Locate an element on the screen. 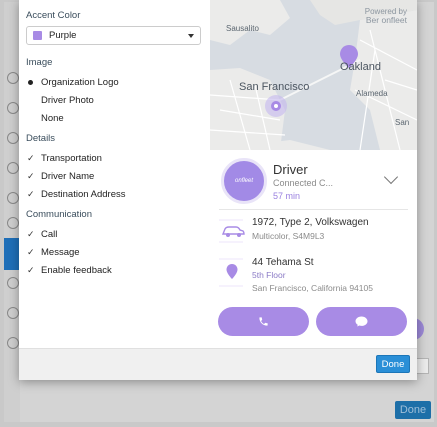 The image size is (437, 427). driver-eta: 57 min is located at coordinates (287, 196).